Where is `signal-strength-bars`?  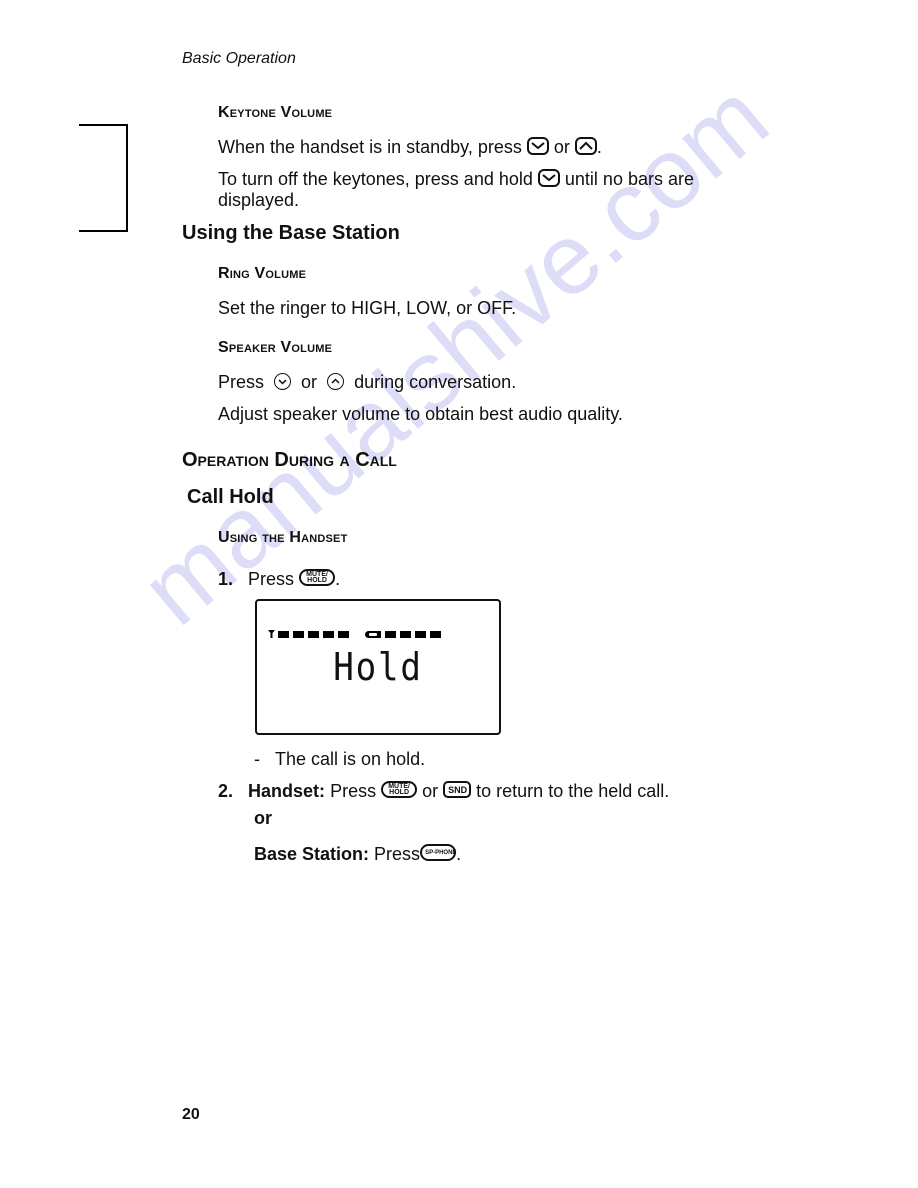
signal-strength-bars is located at coordinates (315, 634).